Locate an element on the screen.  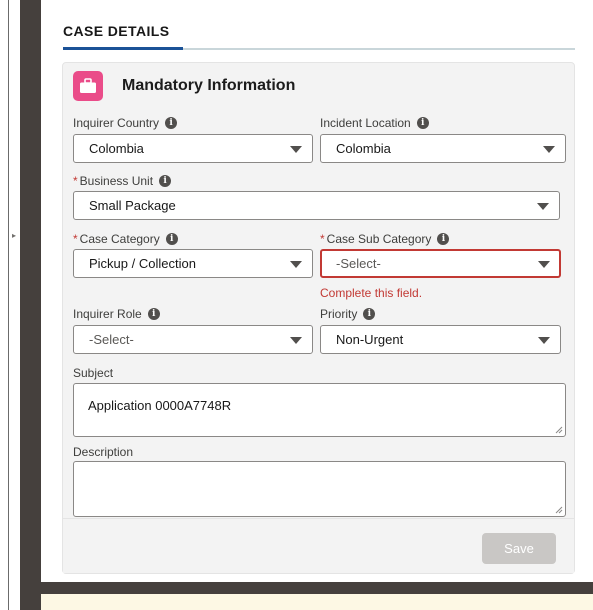
inquirer-country-label: Inquirer Country i is located at coordinates (125, 123).